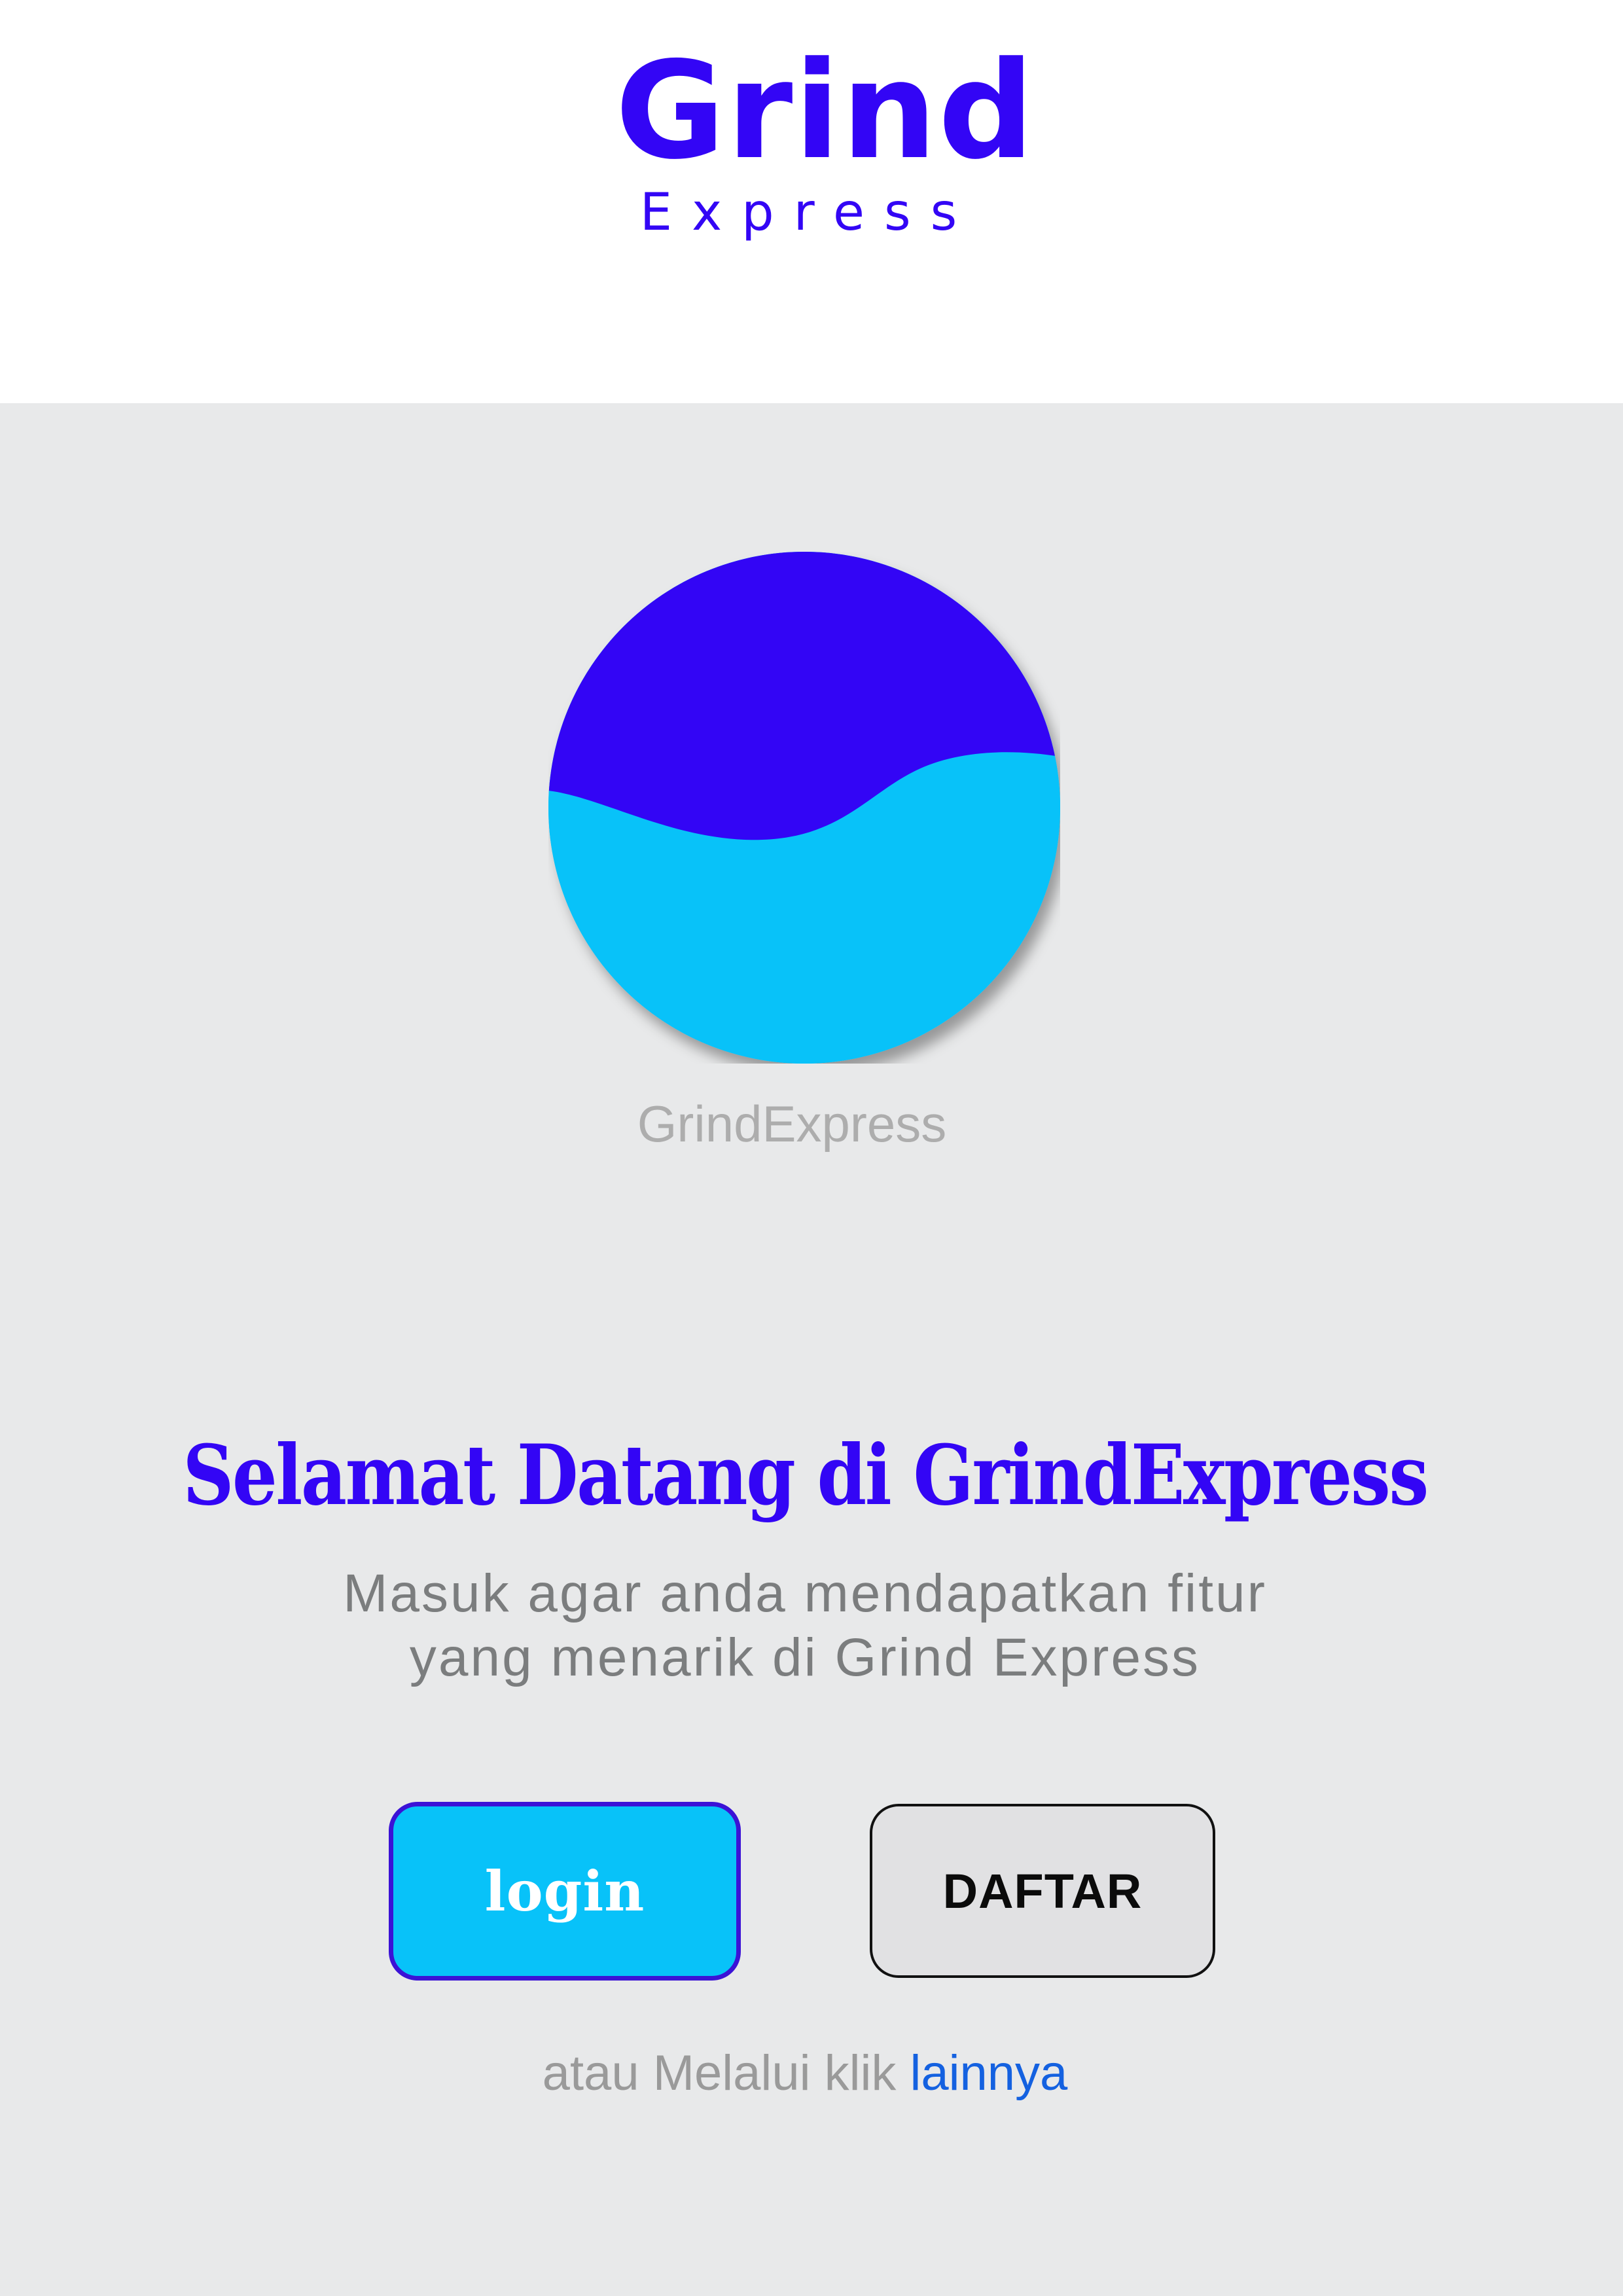 The width and height of the screenshot is (1623, 2296). I want to click on register-button-label: DAFTAR, so click(1042, 1890).